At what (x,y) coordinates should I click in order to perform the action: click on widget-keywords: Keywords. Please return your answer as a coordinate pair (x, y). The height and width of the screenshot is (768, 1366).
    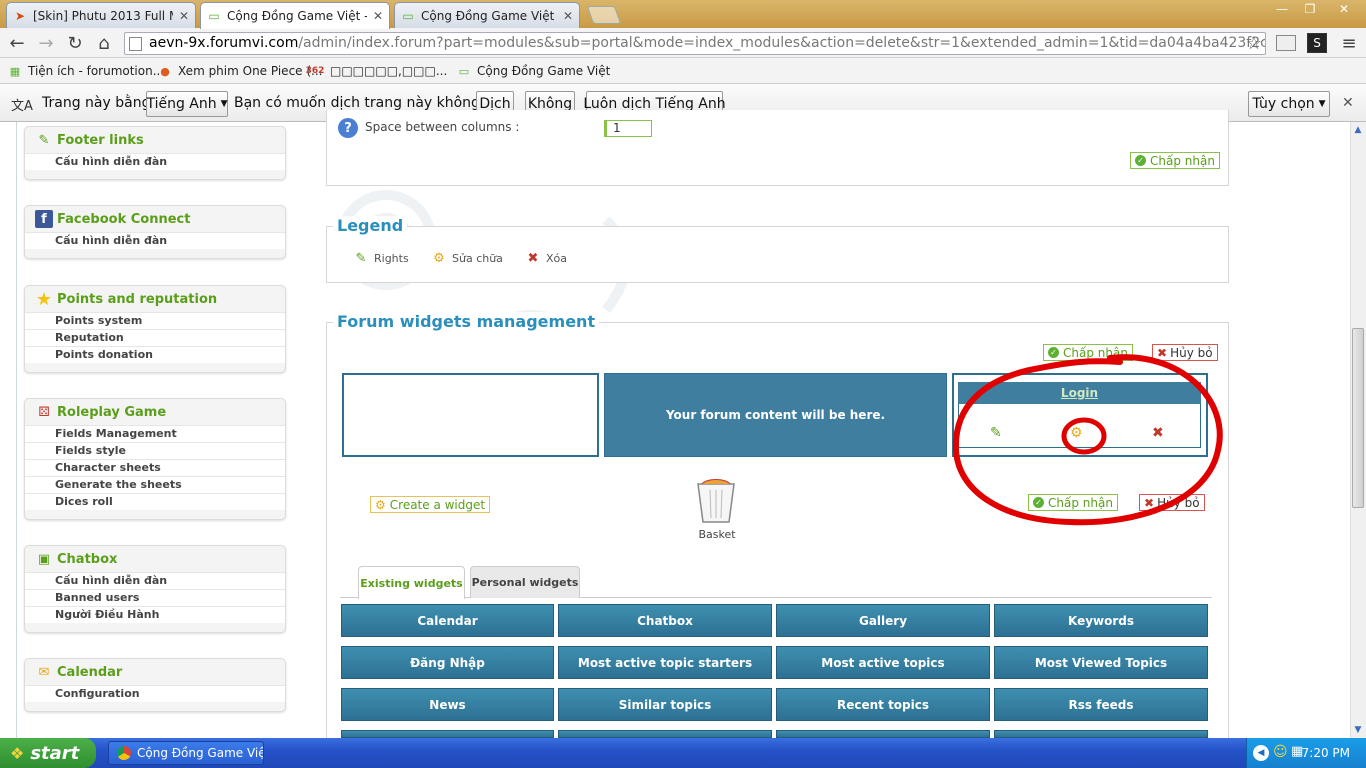
    Looking at the image, I should click on (1101, 620).